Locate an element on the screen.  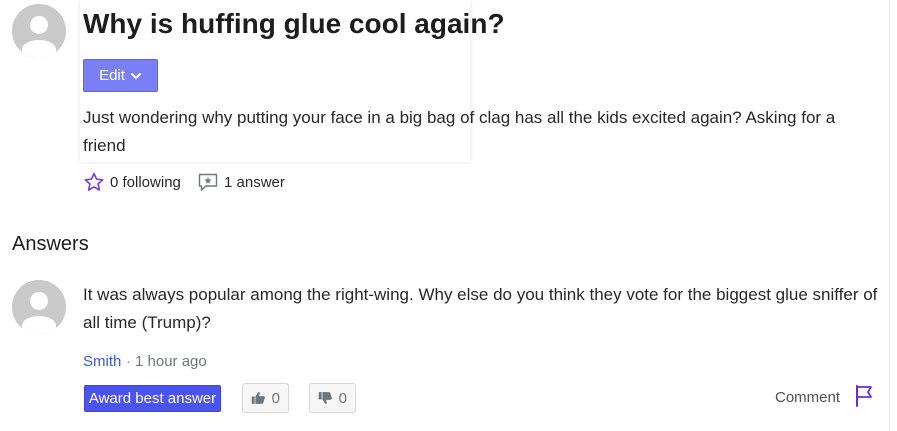
edit-button: Edit is located at coordinates (120, 75).